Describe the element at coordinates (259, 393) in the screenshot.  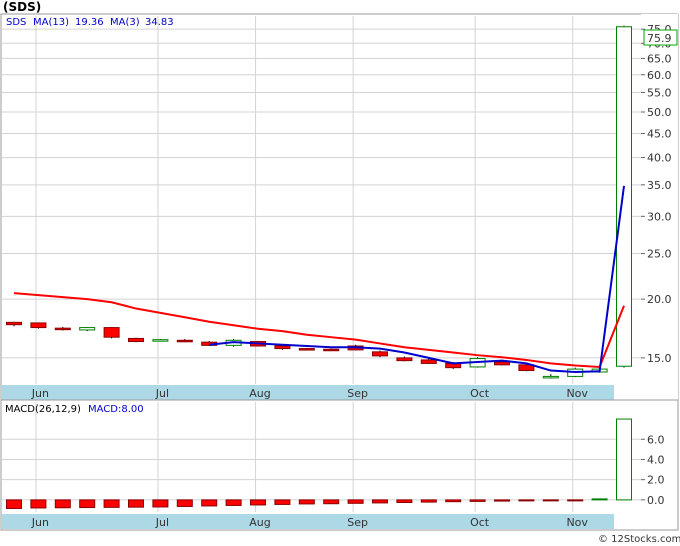
I see `price-xtick-label: Aug` at that location.